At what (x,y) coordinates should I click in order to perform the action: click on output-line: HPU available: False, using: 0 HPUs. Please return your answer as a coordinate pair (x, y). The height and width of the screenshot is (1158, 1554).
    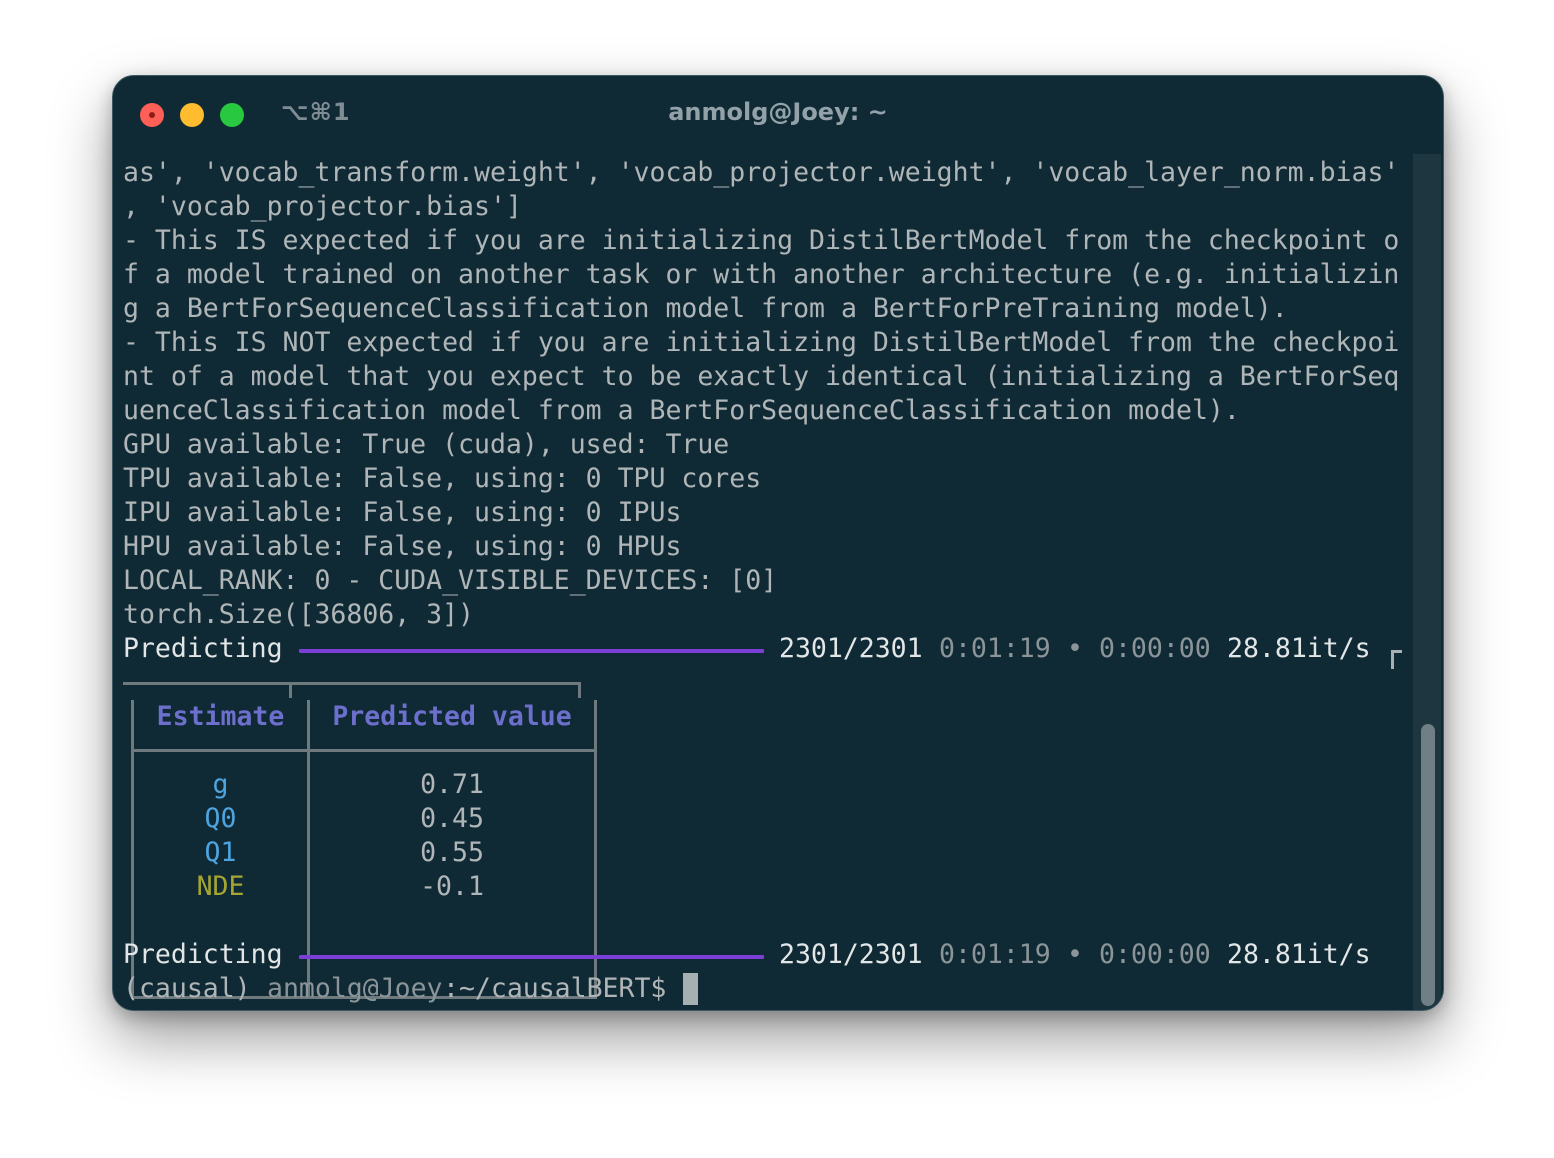
    Looking at the image, I should click on (402, 546).